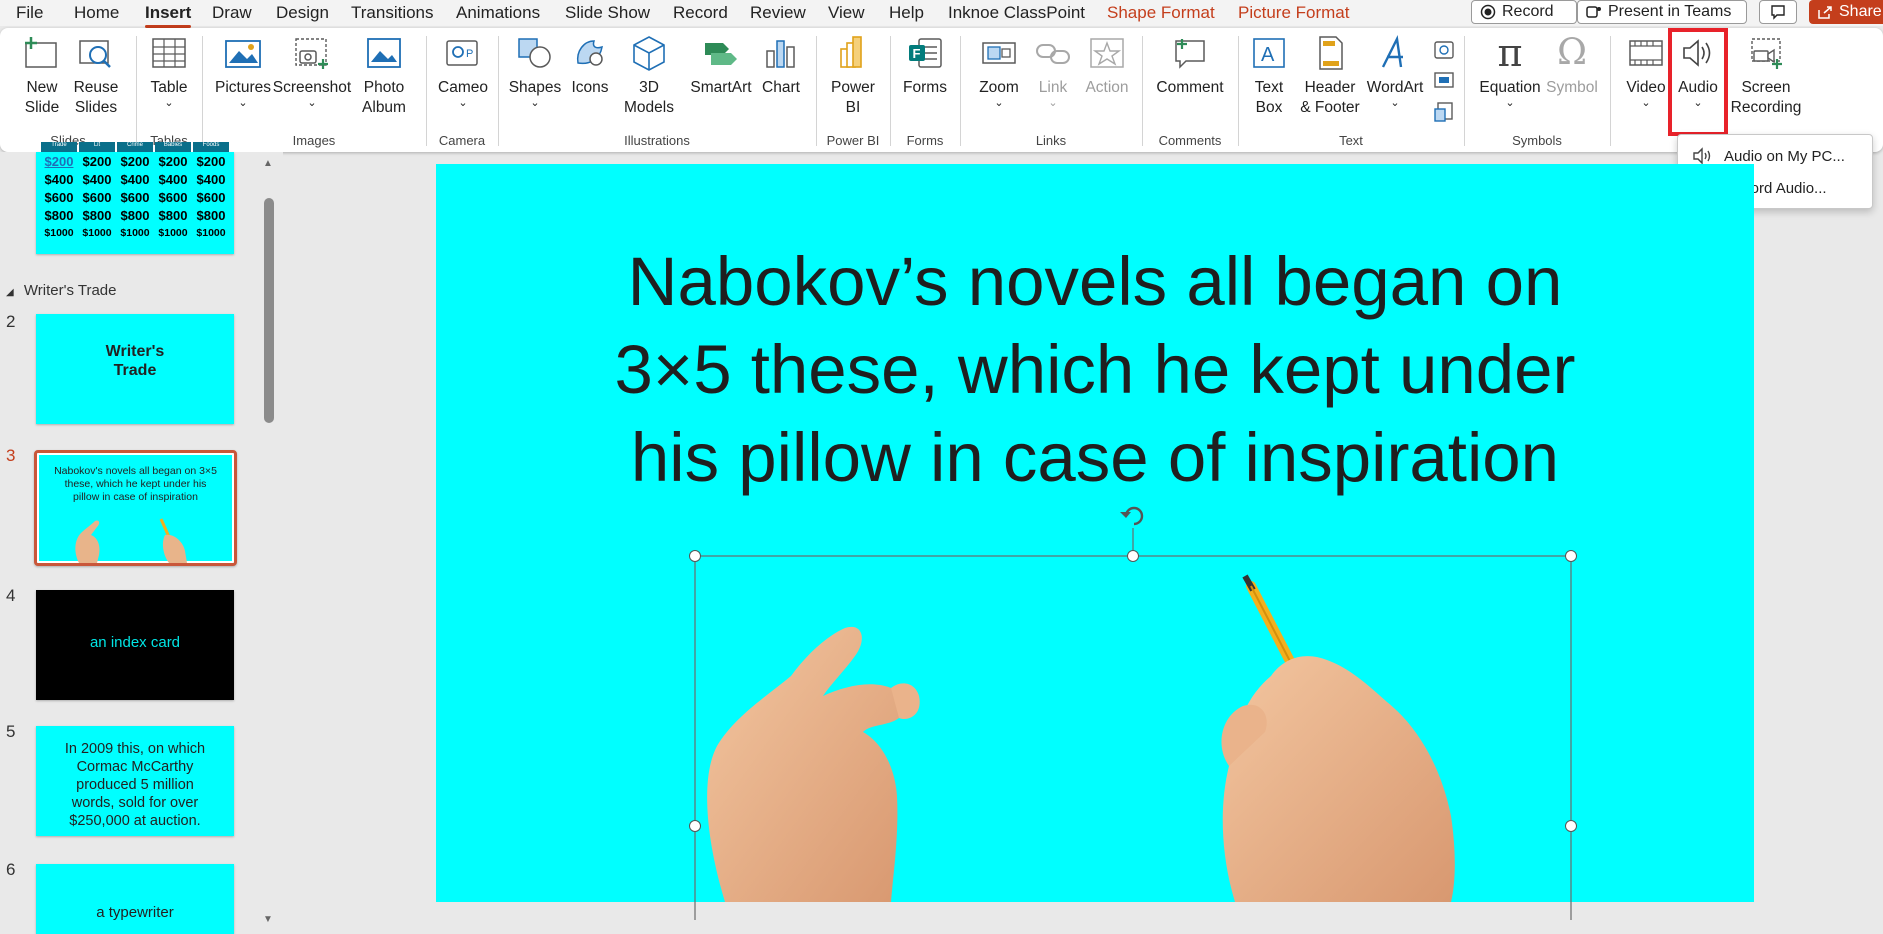 The height and width of the screenshot is (934, 1883). What do you see at coordinates (1444, 112) in the screenshot?
I see `object-icon` at bounding box center [1444, 112].